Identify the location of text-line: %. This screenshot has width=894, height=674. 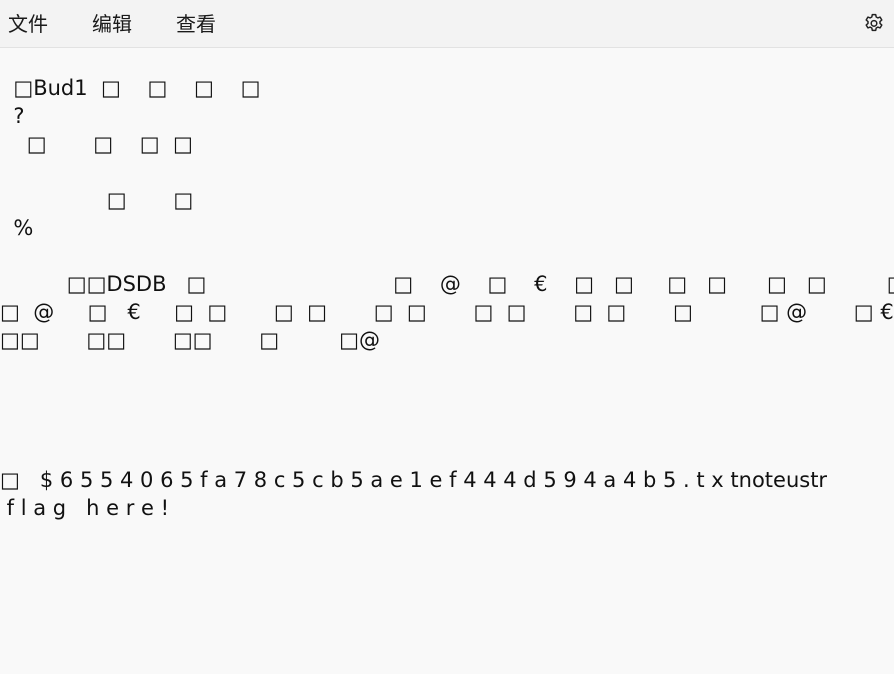
(17, 228).